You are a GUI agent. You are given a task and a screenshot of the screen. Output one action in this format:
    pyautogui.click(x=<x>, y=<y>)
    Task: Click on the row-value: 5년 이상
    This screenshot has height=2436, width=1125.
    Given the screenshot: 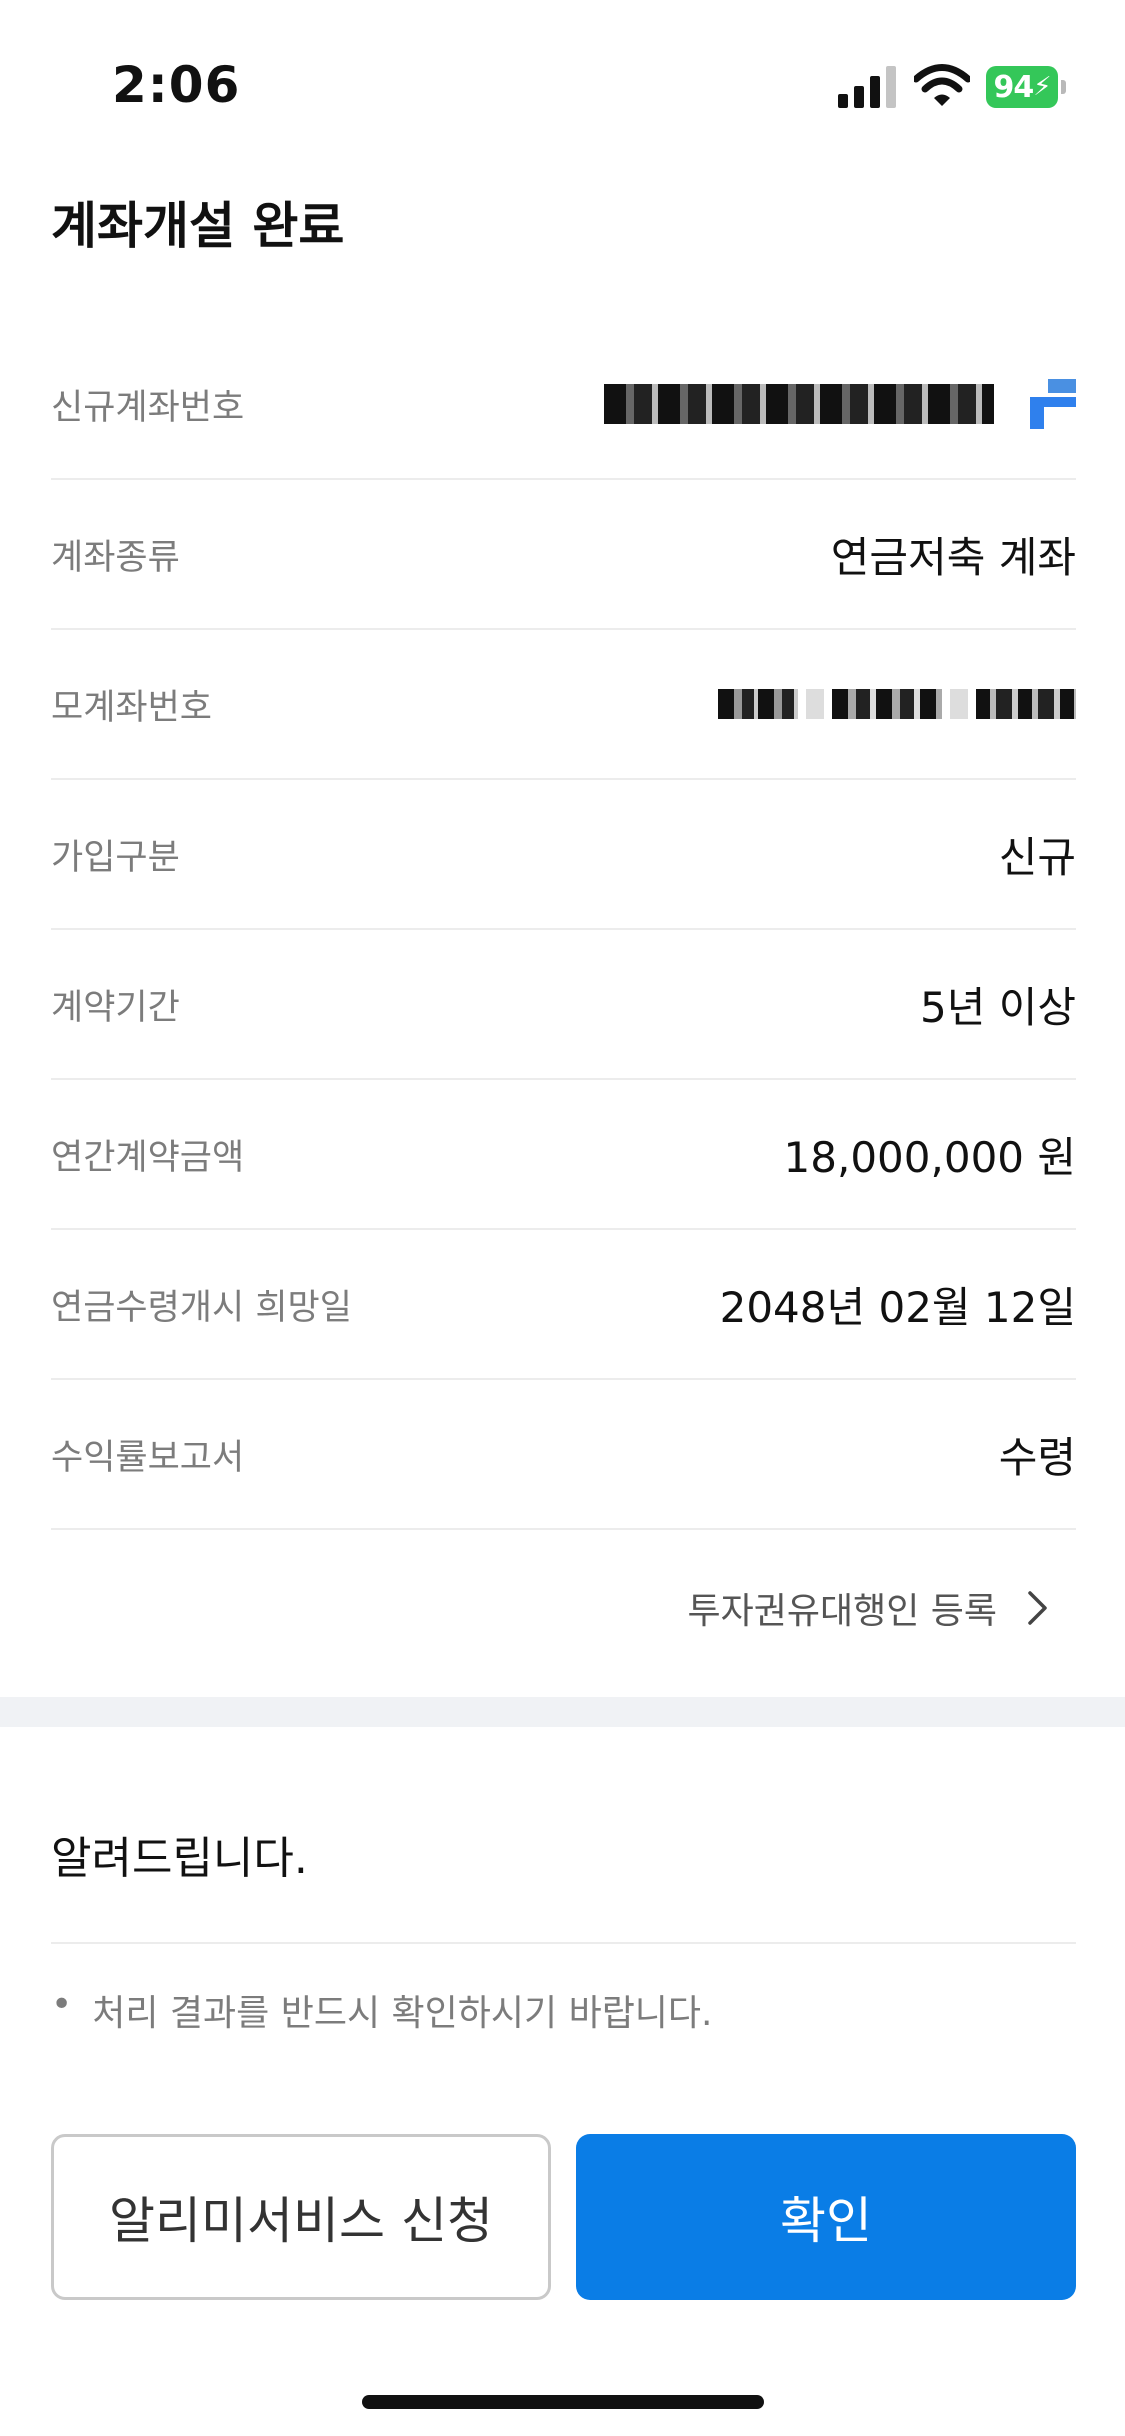 What is the action you would take?
    pyautogui.click(x=998, y=1007)
    